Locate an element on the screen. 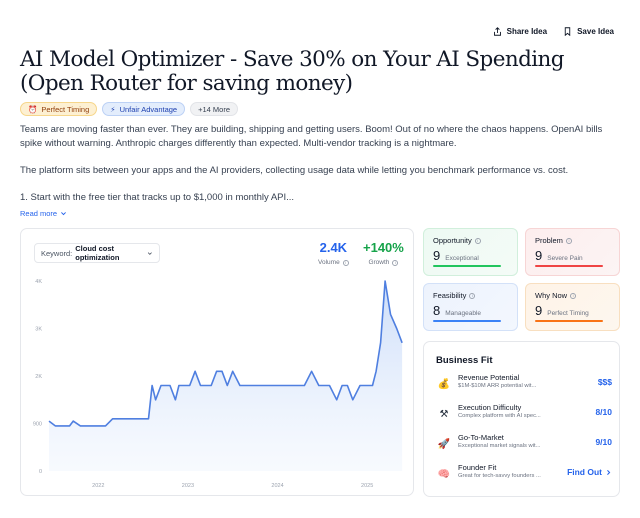 This screenshot has height=518, width=640. keyword-label: Keyword: is located at coordinates (57, 253).